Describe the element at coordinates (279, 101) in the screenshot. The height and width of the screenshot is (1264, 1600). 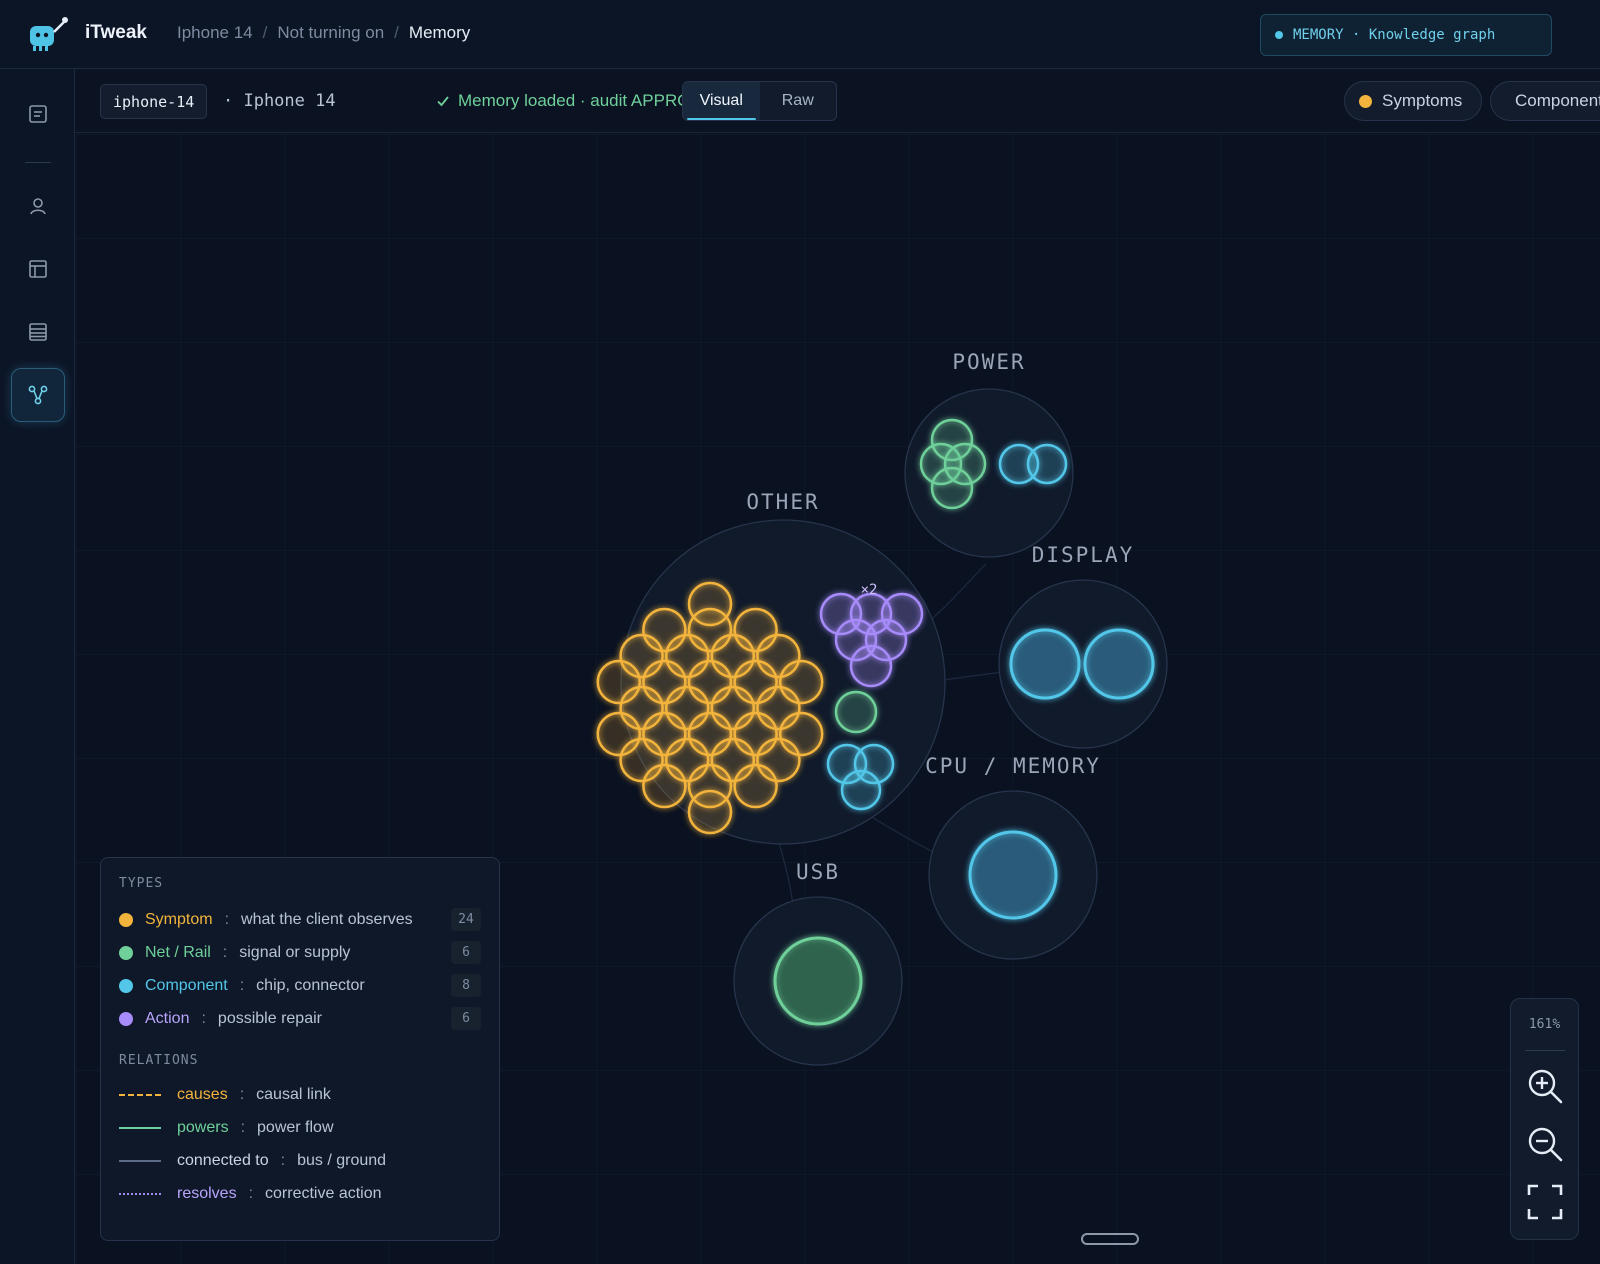
I see `device-name: · Iphone 14` at that location.